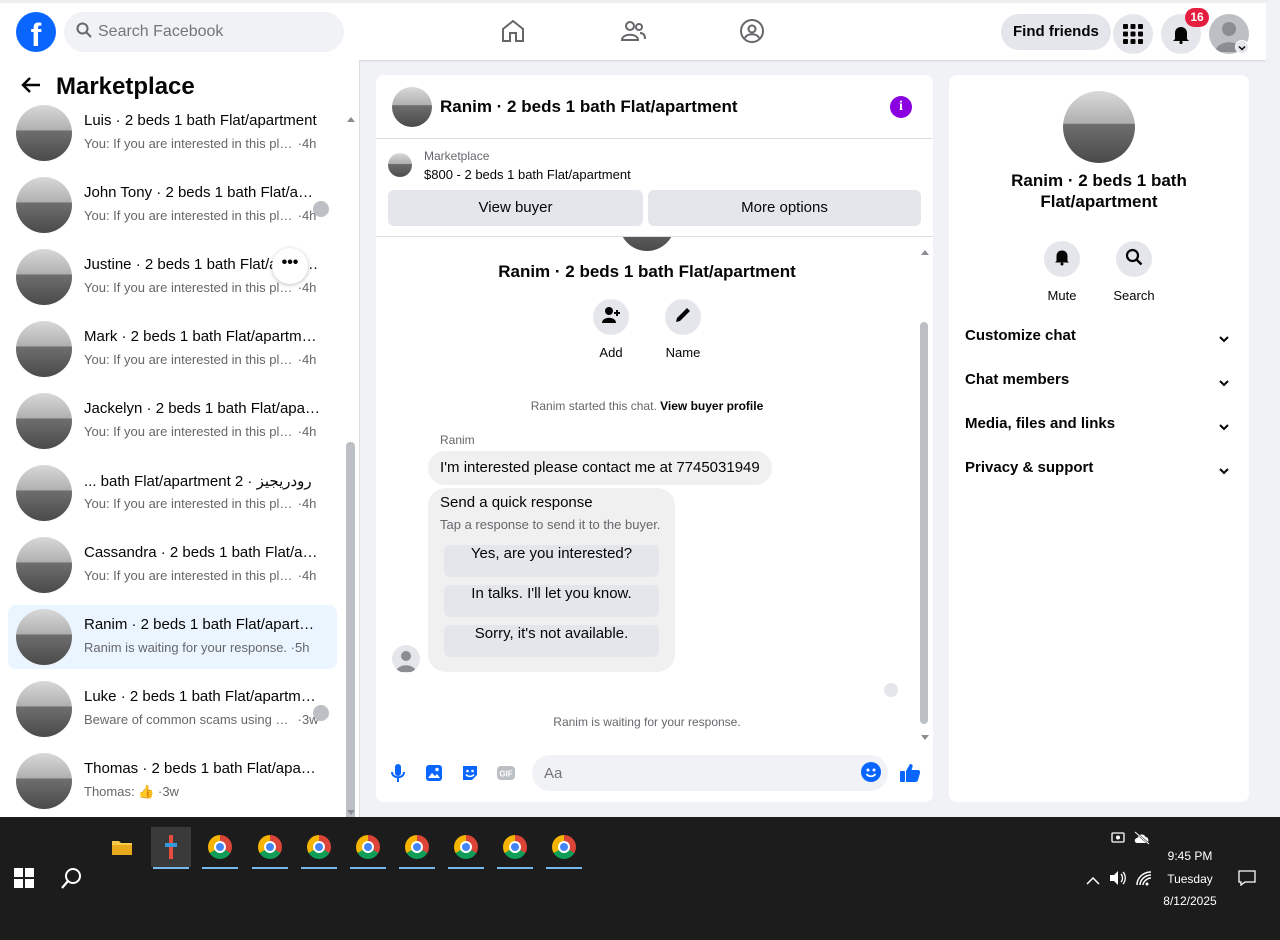  I want to click on search-label: Search, so click(1134, 295).